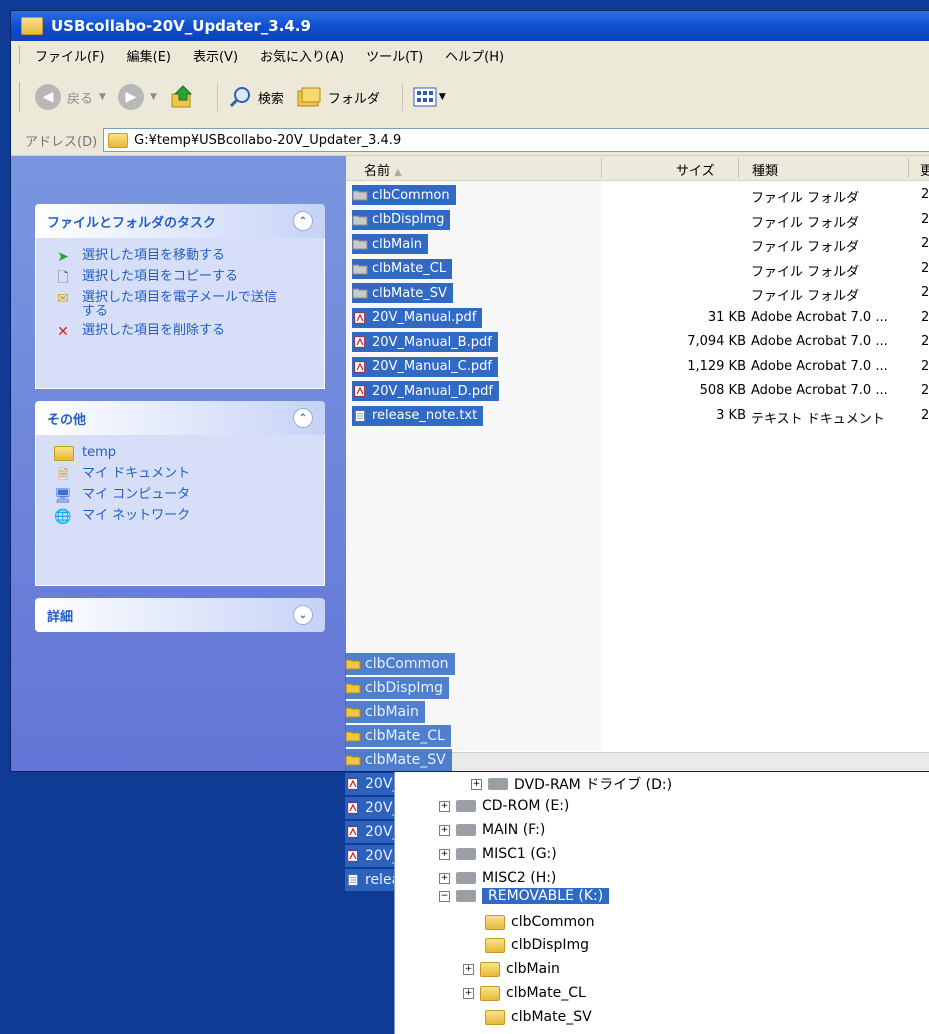  Describe the element at coordinates (516, 140) in the screenshot. I see `address-input: G:¥temp¥USBcollabo-20V_Updater_3.4.9` at that location.